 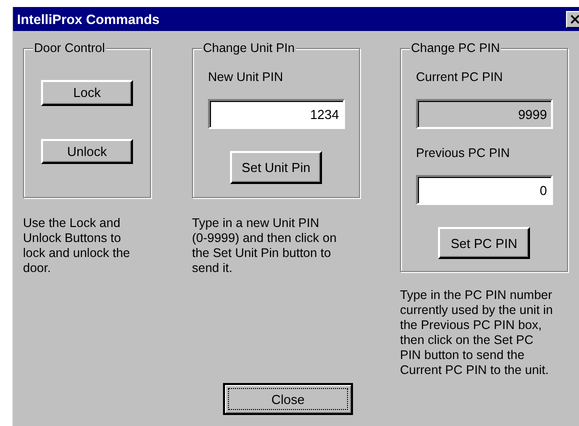 I want to click on door-button: Unlock, so click(x=87, y=151).